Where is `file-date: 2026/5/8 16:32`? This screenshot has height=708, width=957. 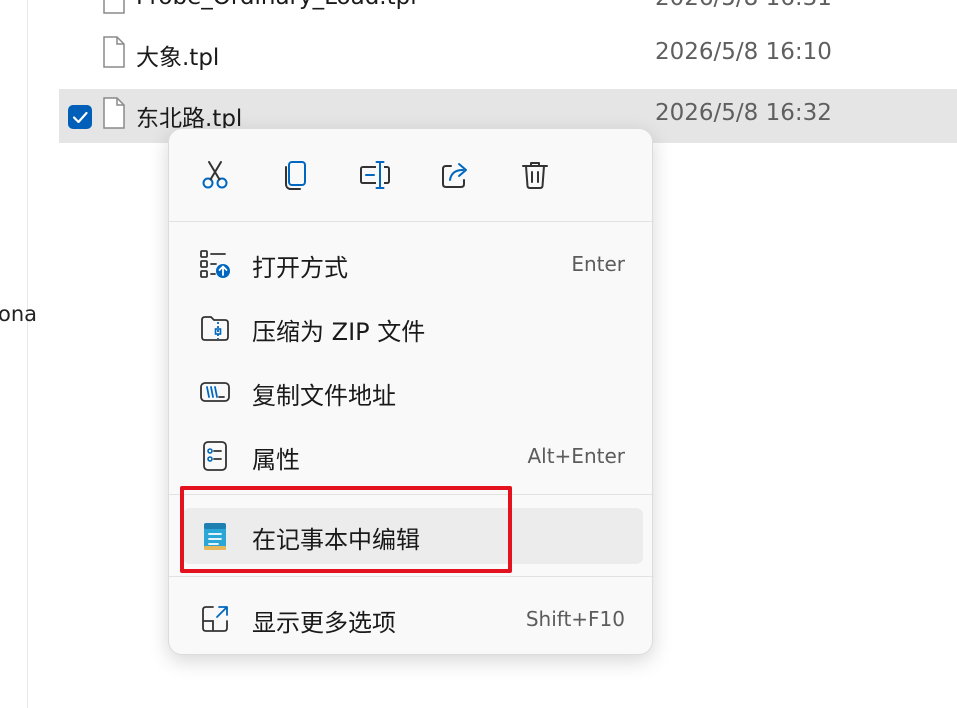 file-date: 2026/5/8 16:32 is located at coordinates (743, 113).